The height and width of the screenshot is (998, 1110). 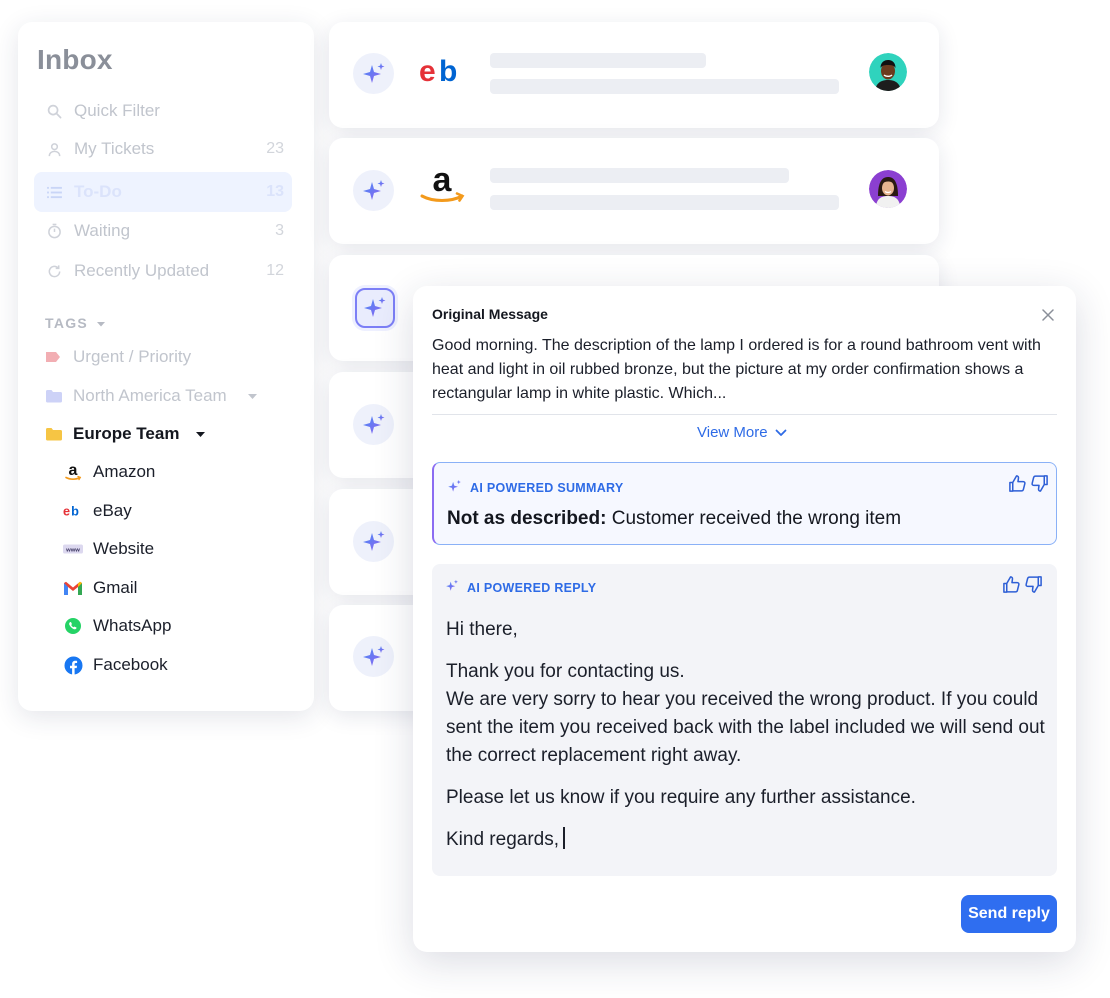 I want to click on facebook-icon, so click(x=73, y=665).